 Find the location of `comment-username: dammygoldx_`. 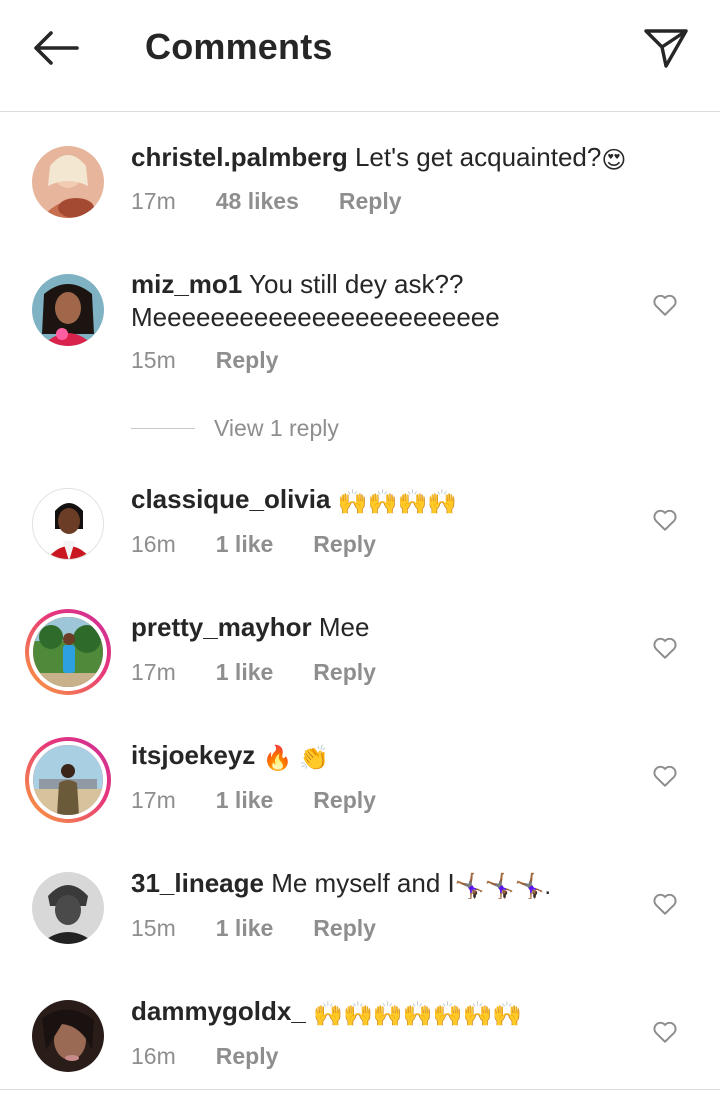

comment-username: dammygoldx_ is located at coordinates (218, 1011).